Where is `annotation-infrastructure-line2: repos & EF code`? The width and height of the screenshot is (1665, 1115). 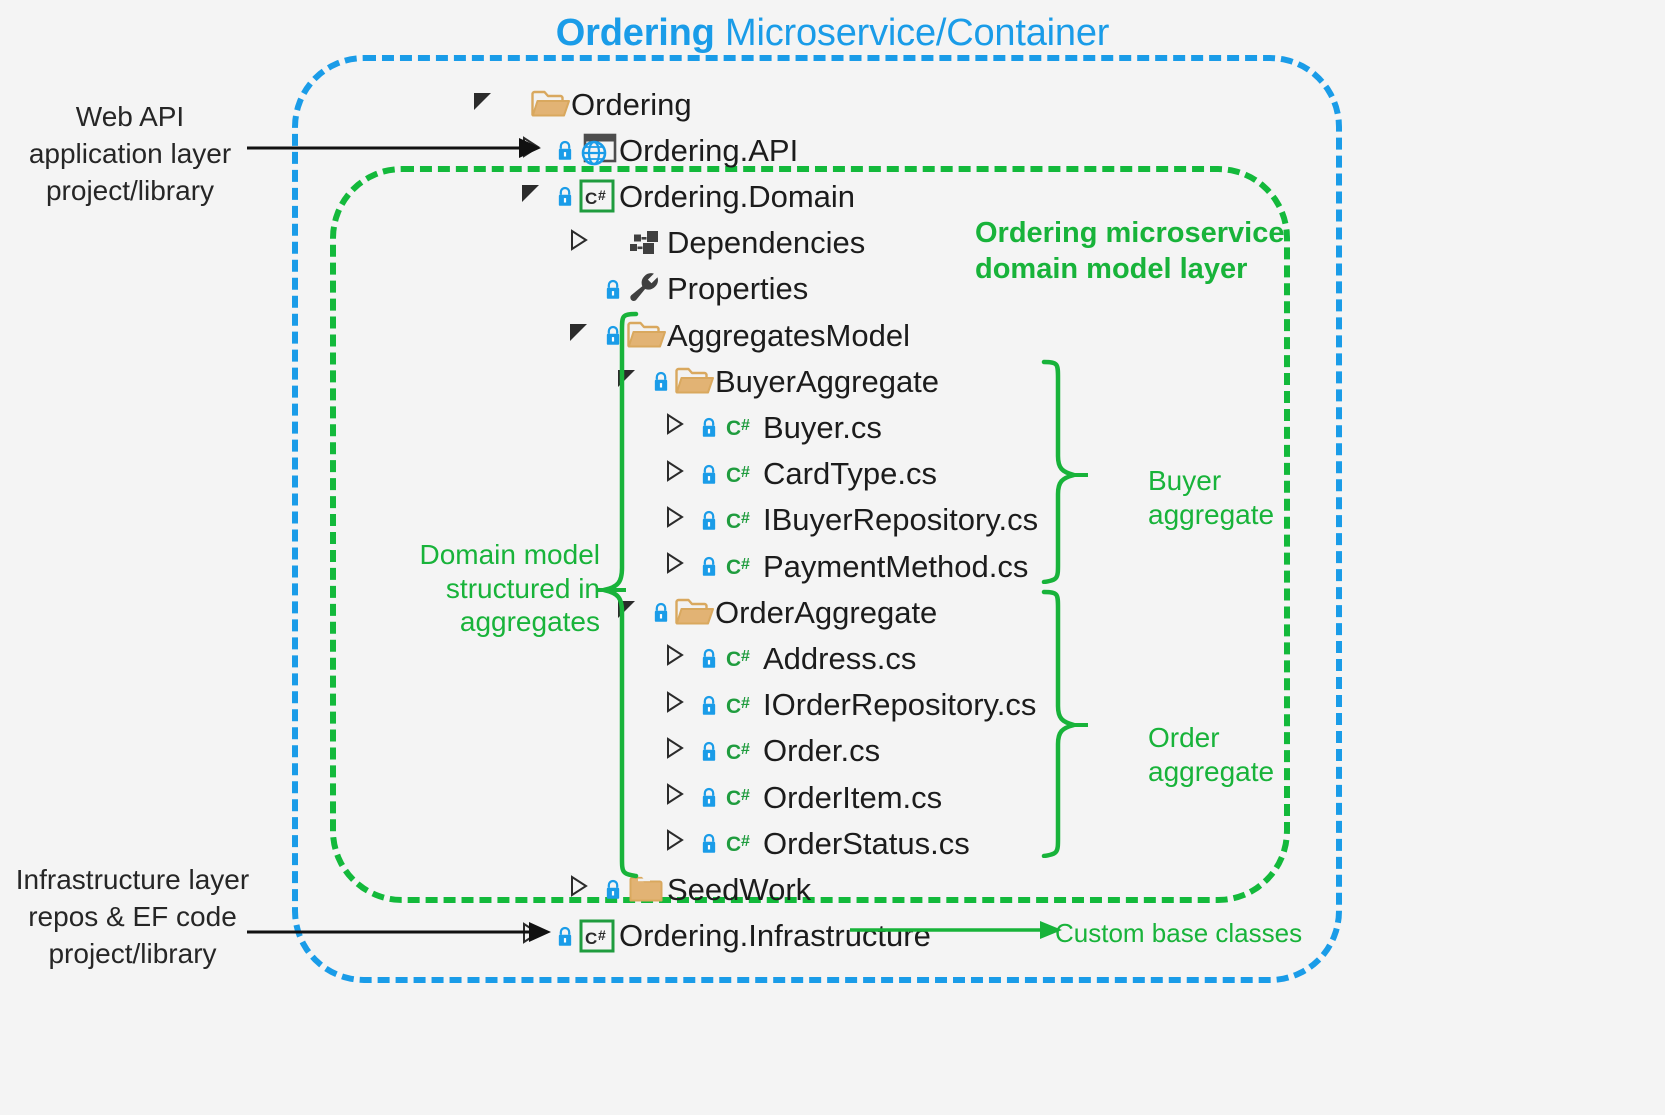
annotation-infrastructure-line2: repos & EF code is located at coordinates (132, 917).